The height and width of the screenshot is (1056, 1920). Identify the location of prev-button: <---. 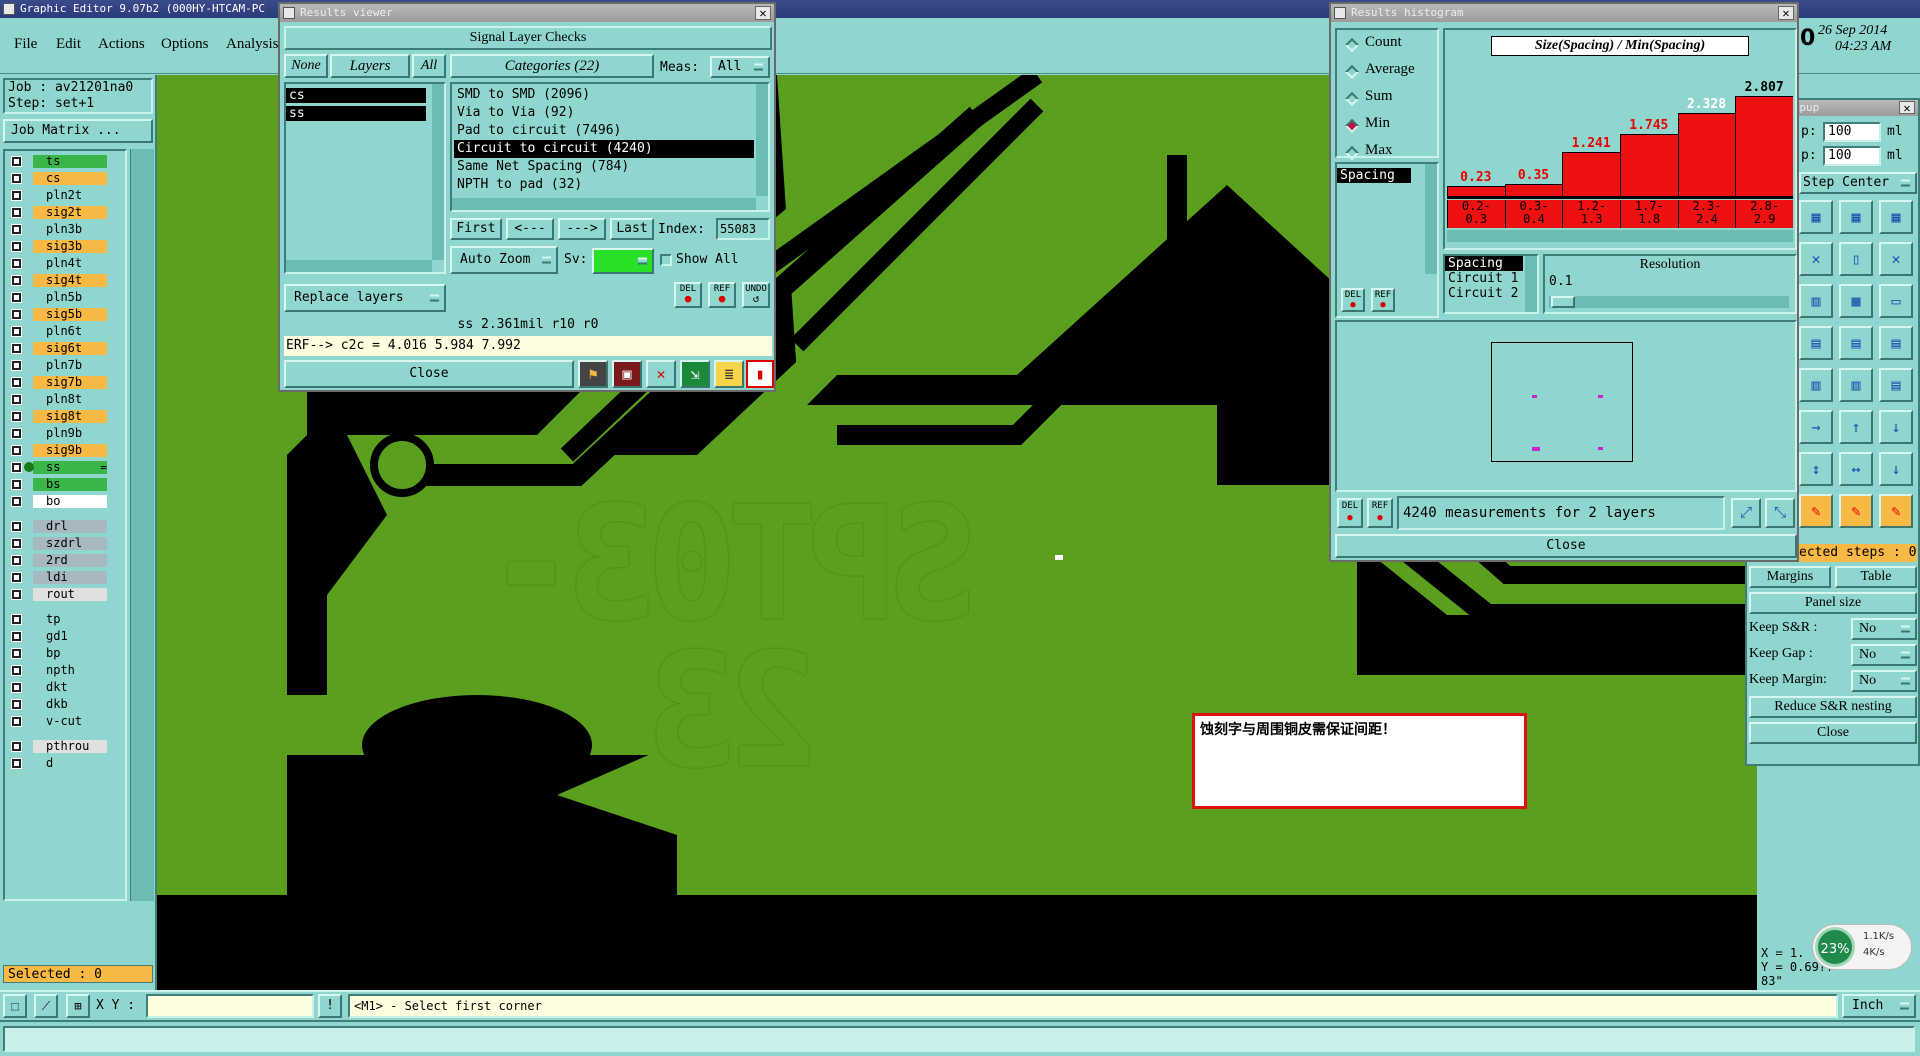
(530, 229).